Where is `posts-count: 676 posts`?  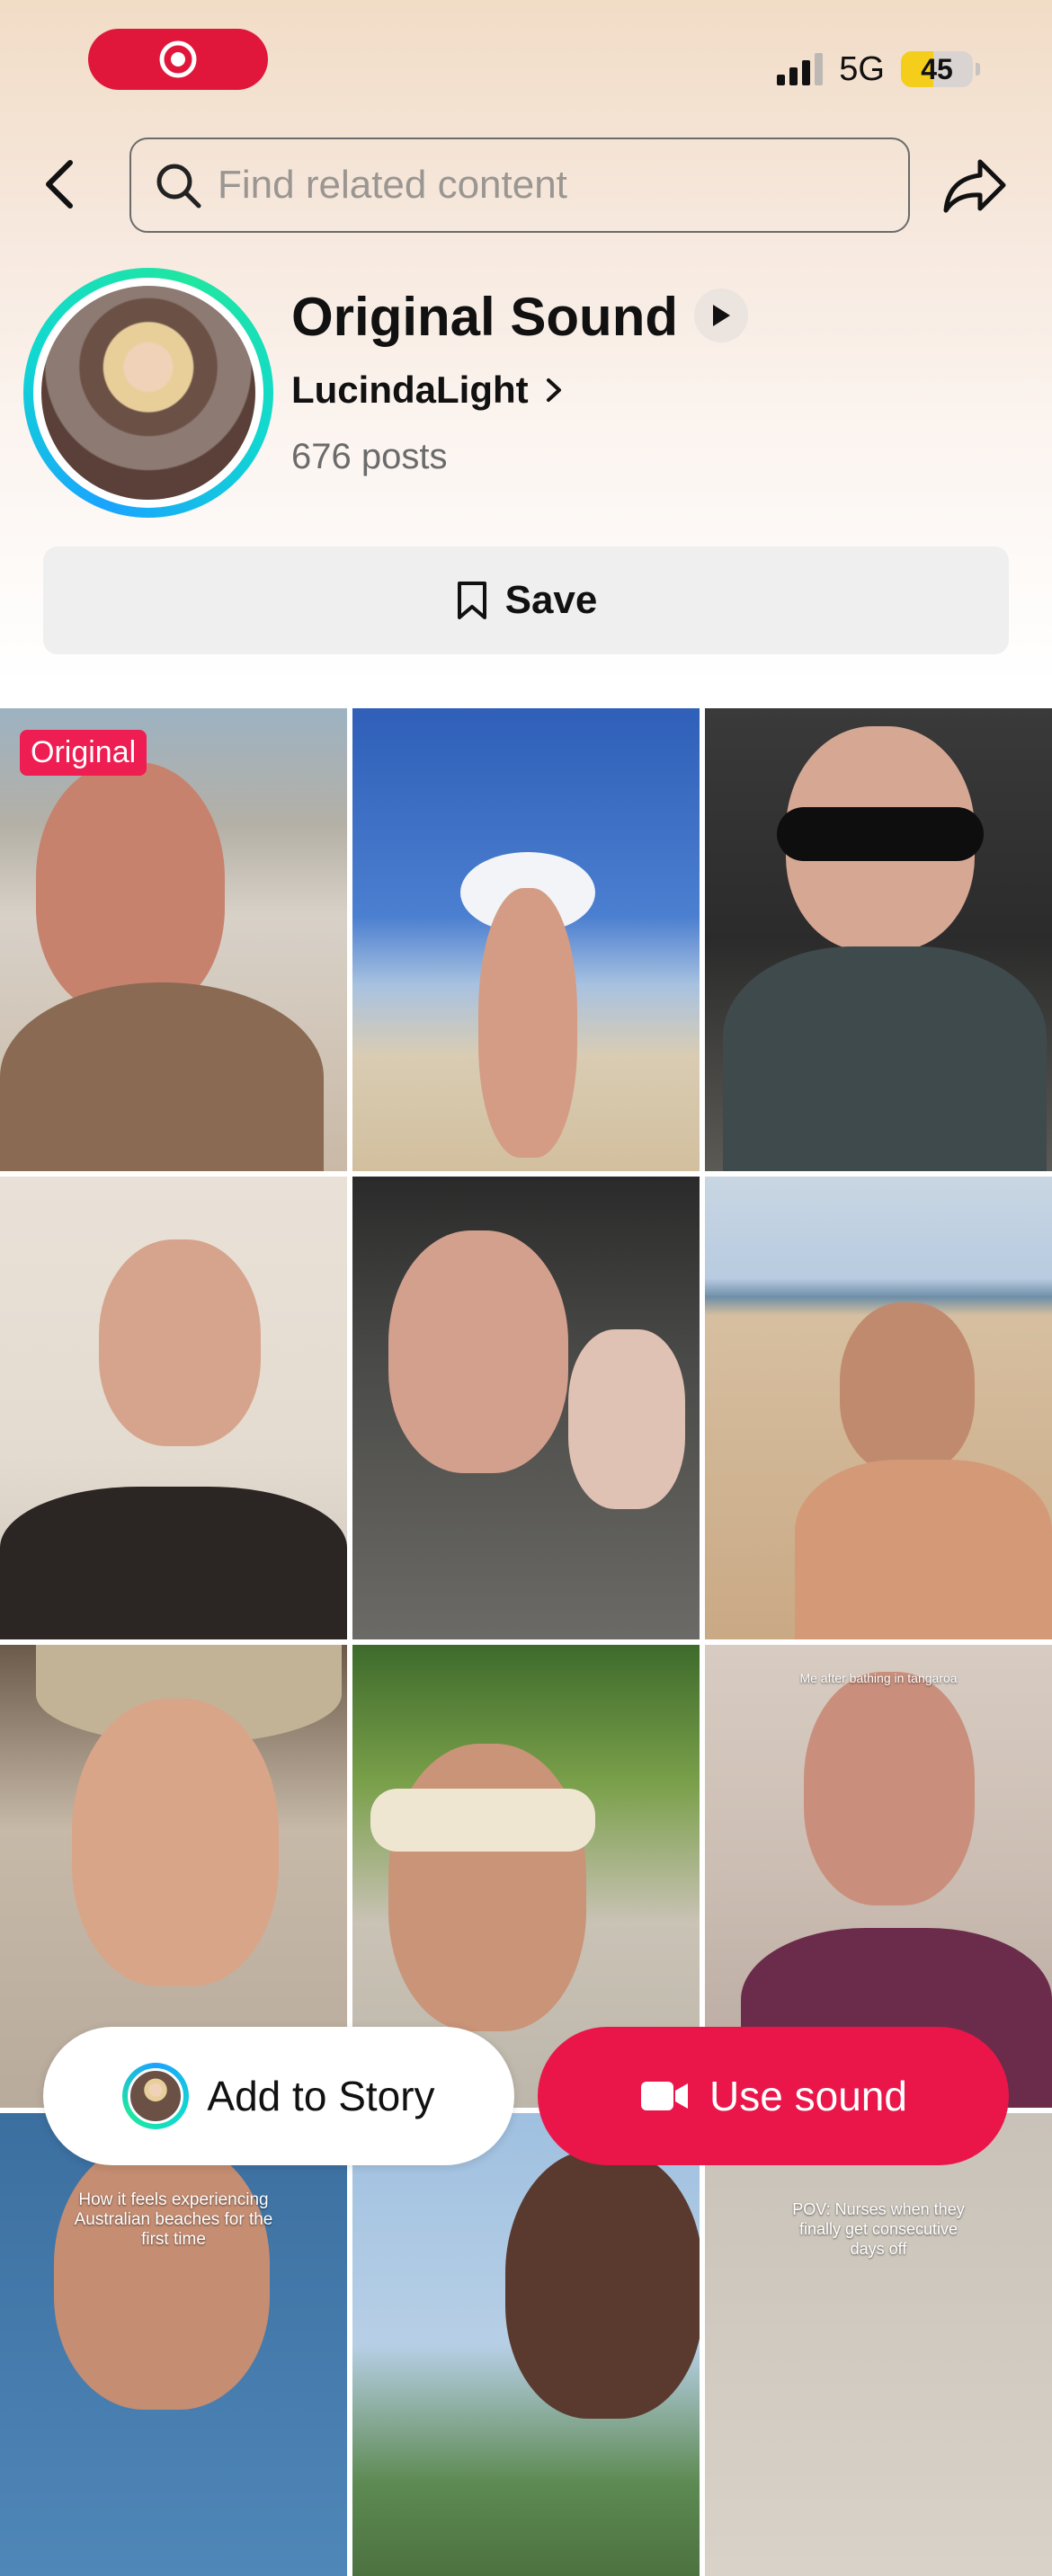
posts-count: 676 posts is located at coordinates (369, 456).